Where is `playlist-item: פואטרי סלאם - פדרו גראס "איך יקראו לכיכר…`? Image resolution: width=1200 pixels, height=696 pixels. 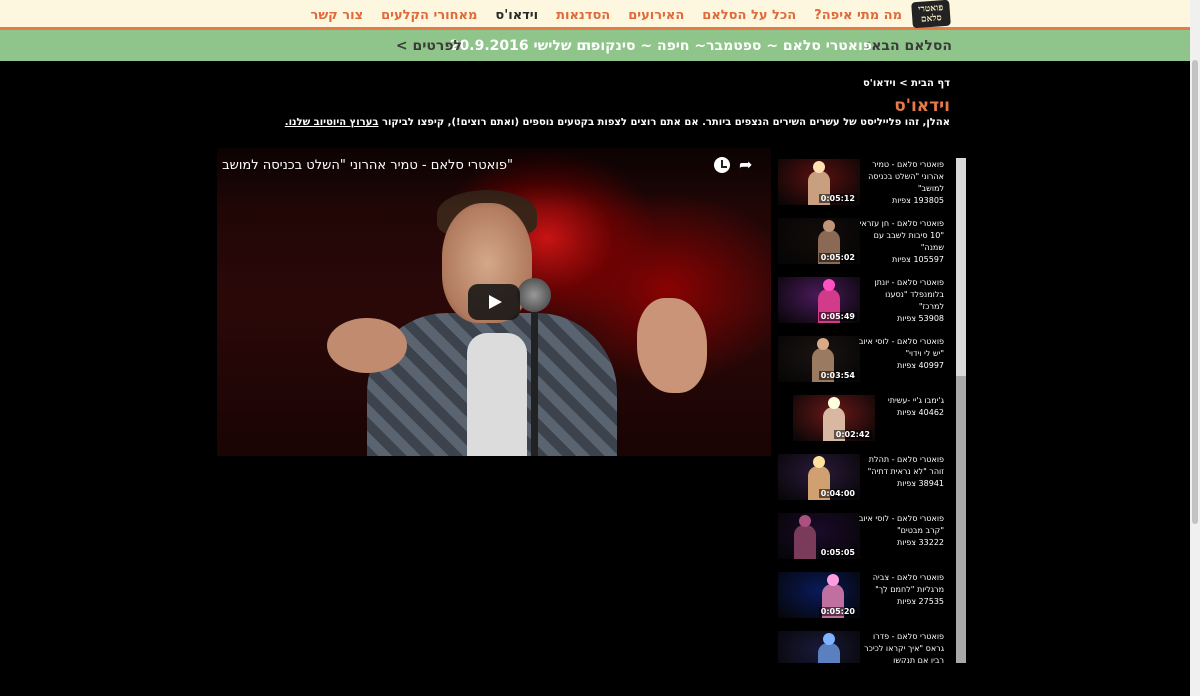 playlist-item: פואטרי סלאם - פדרו גראס "איך יקראו לכיכר… is located at coordinates (865, 646).